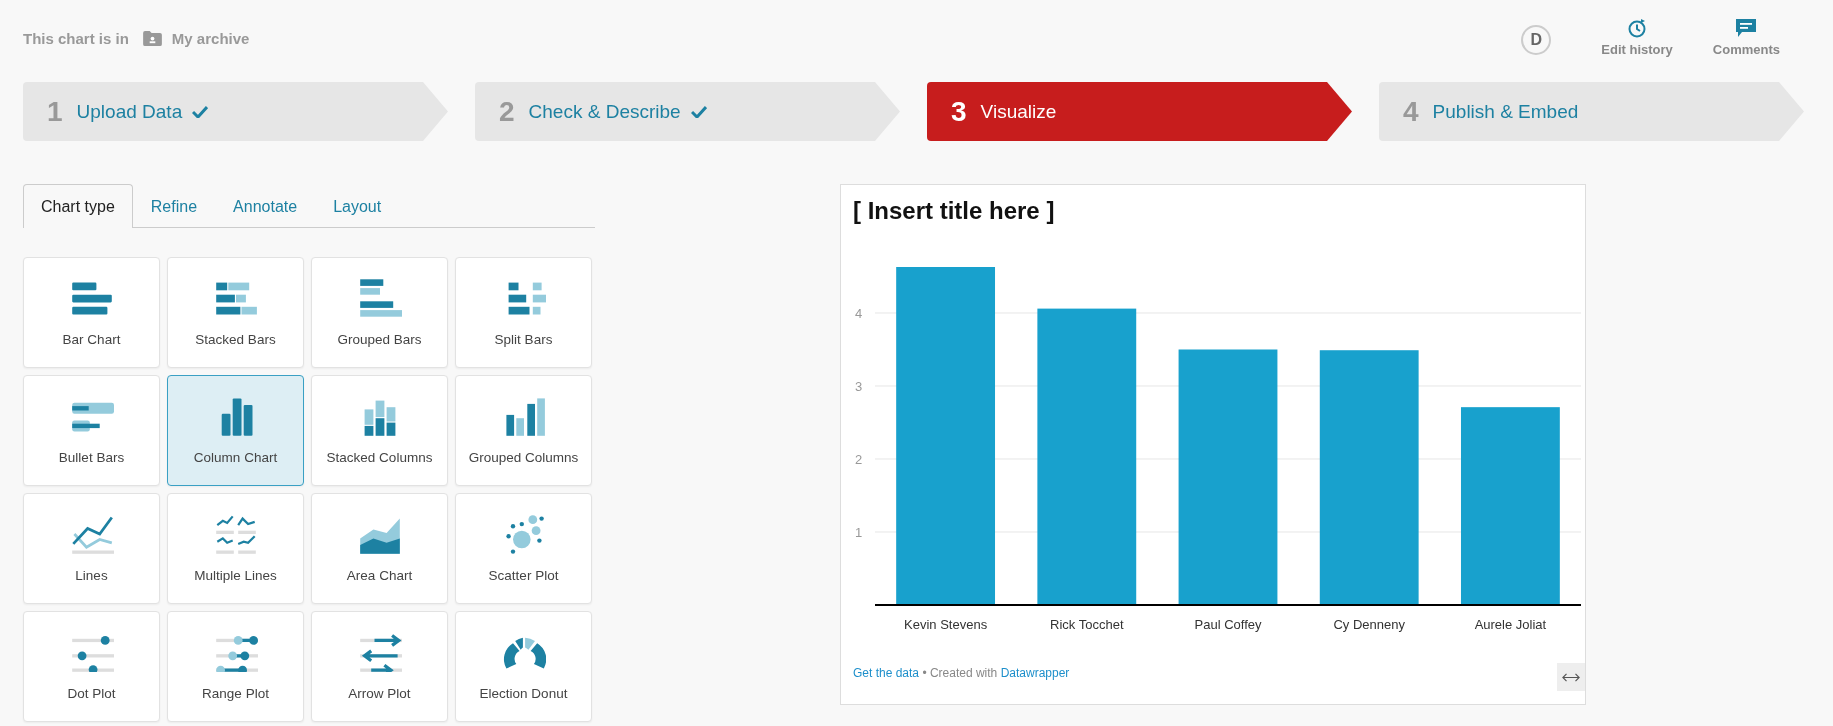 The image size is (1833, 726). What do you see at coordinates (859, 459) in the screenshot?
I see `y-axis-label: 2` at bounding box center [859, 459].